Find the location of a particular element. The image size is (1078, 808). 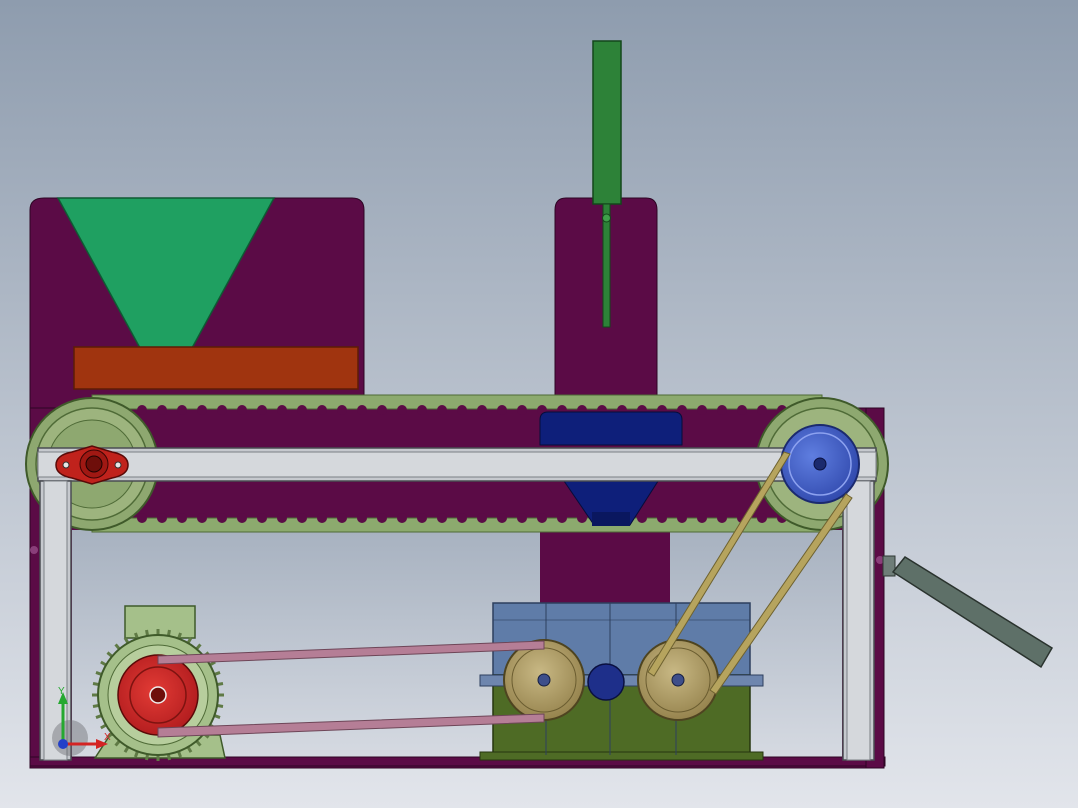

conveyor-drive-pulley is located at coordinates (820, 464).